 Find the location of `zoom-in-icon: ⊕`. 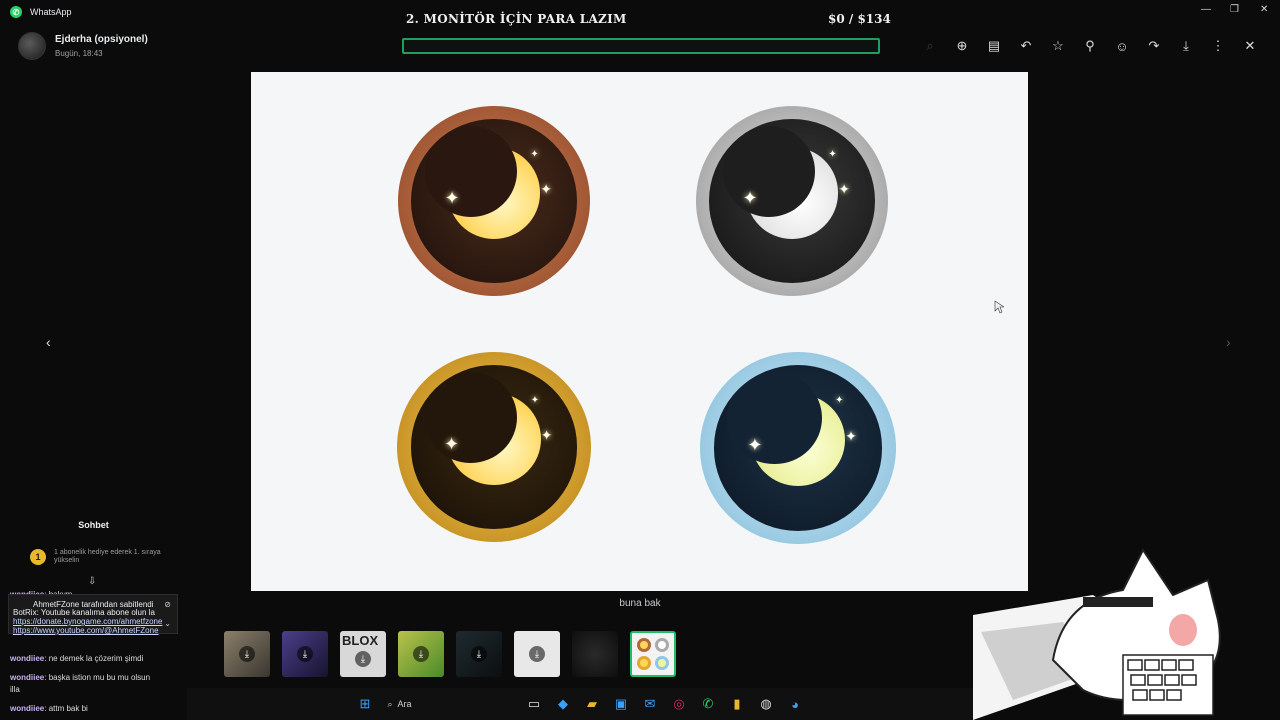

zoom-in-icon: ⊕ is located at coordinates (962, 46).